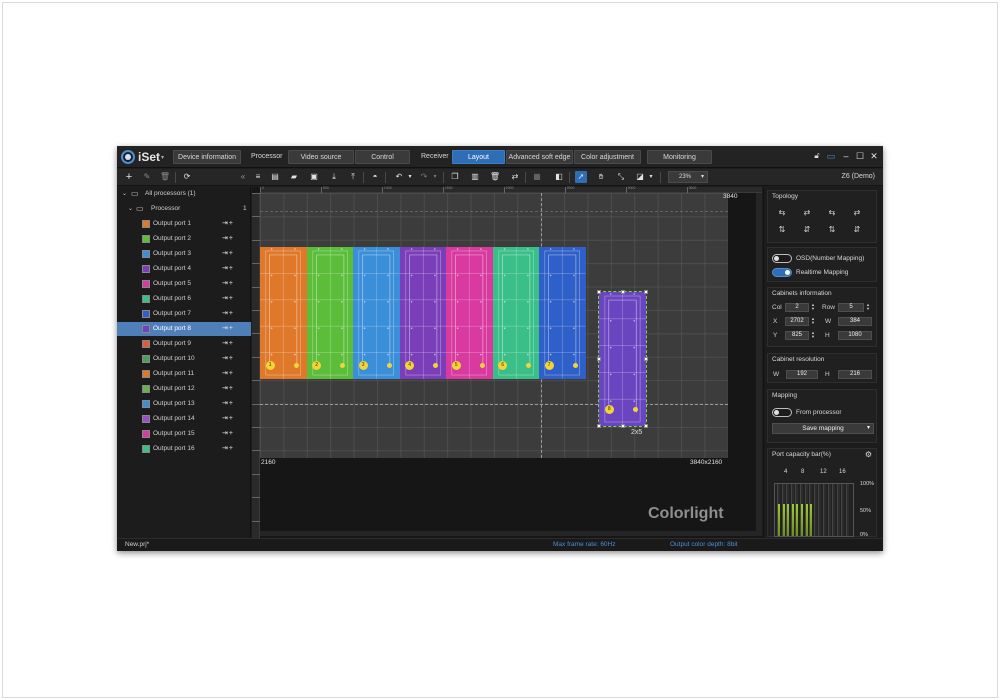  What do you see at coordinates (601, 177) in the screenshot?
I see `hand-icon: ✋︎` at bounding box center [601, 177].